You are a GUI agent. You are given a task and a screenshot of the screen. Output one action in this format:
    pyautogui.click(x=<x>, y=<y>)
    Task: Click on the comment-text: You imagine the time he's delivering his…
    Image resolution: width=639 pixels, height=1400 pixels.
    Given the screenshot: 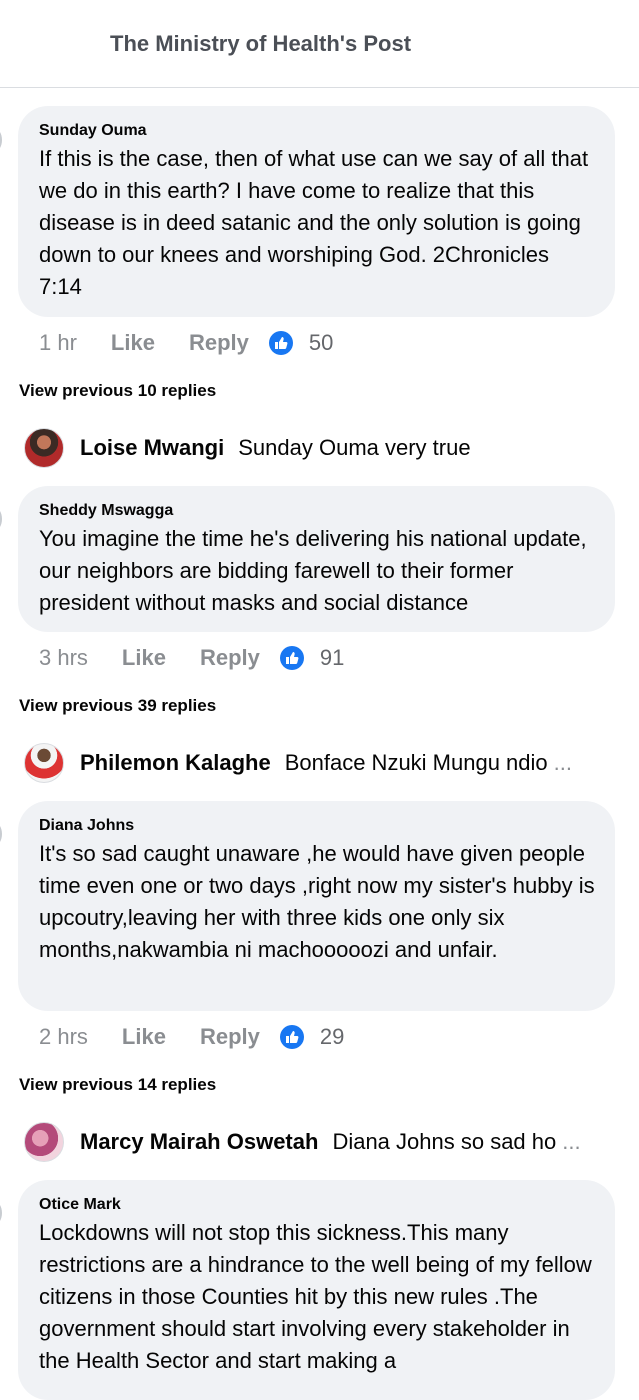 What is the action you would take?
    pyautogui.click(x=313, y=570)
    